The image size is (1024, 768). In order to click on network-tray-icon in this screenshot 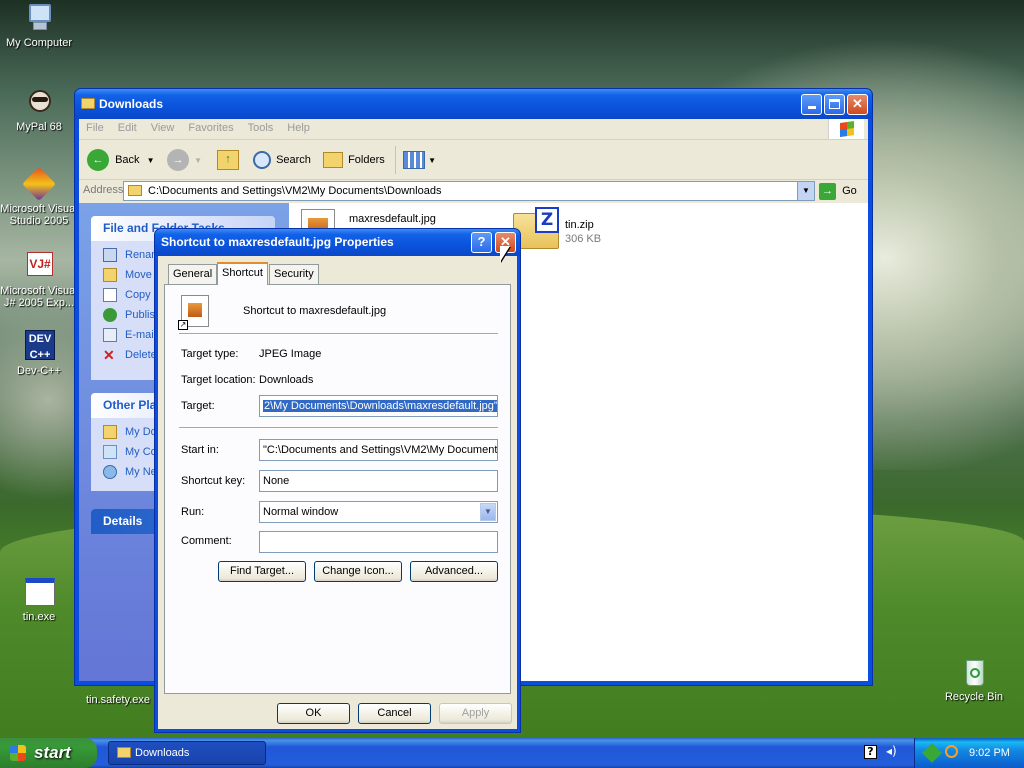, I will do `click(932, 753)`.